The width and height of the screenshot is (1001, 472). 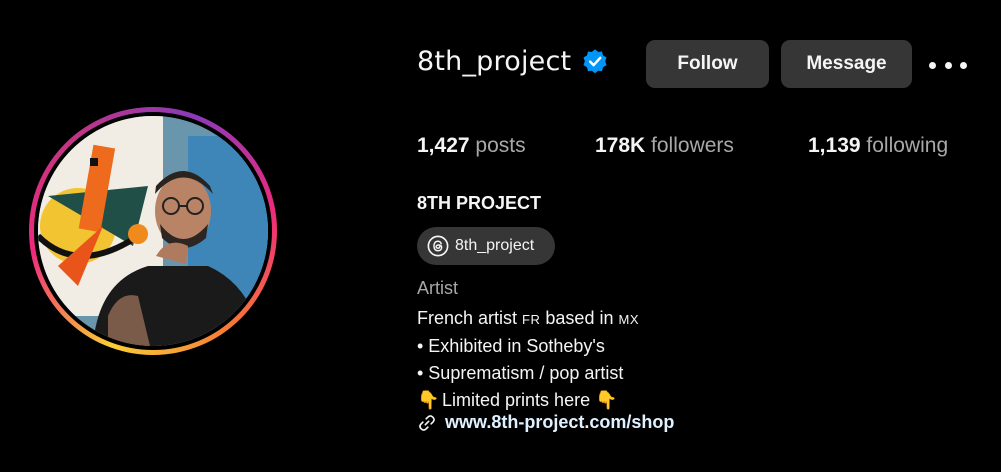 I want to click on verified-badge-icon, so click(x=595, y=60).